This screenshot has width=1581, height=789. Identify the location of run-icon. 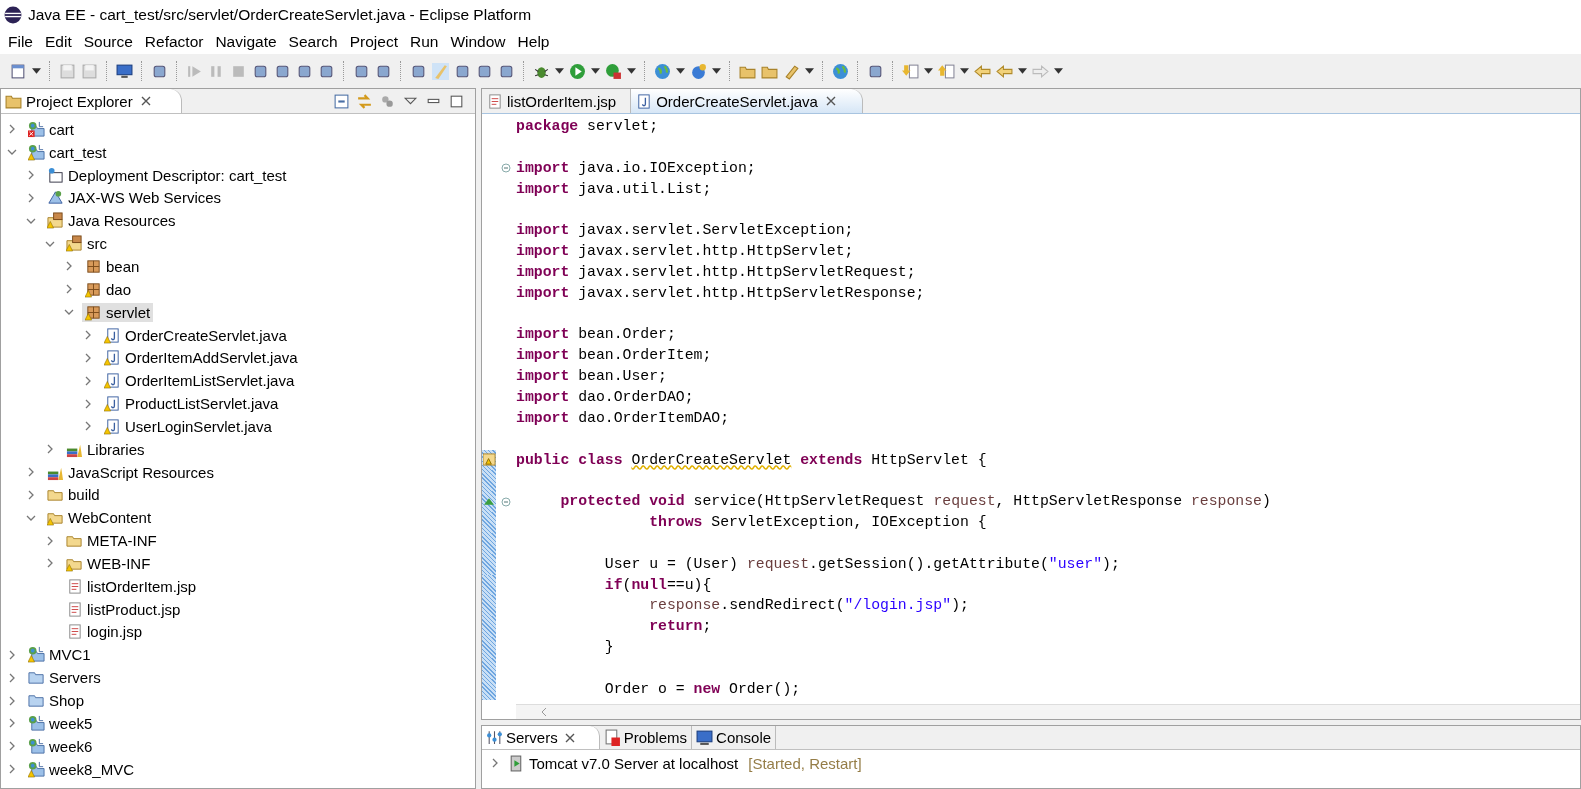
(577, 71).